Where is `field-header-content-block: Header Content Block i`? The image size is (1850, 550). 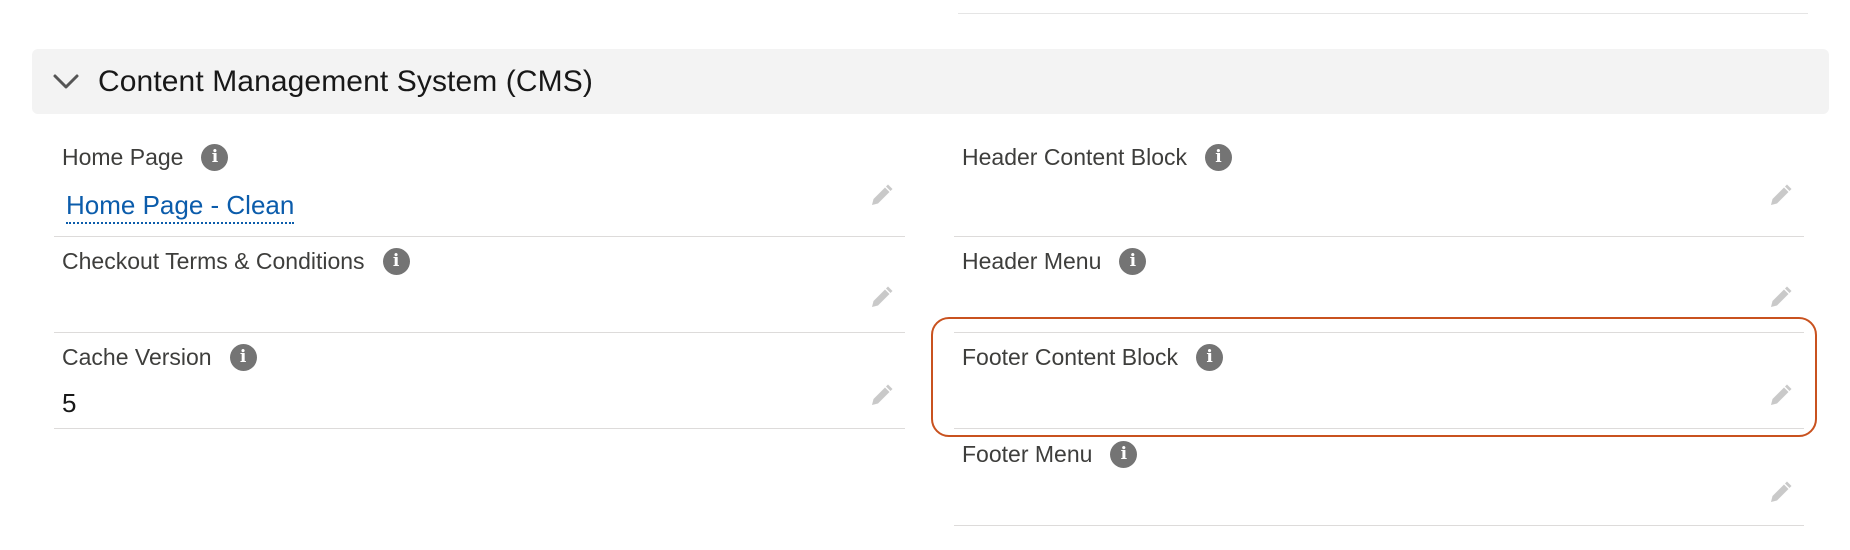 field-header-content-block: Header Content Block i is located at coordinates (1379, 189).